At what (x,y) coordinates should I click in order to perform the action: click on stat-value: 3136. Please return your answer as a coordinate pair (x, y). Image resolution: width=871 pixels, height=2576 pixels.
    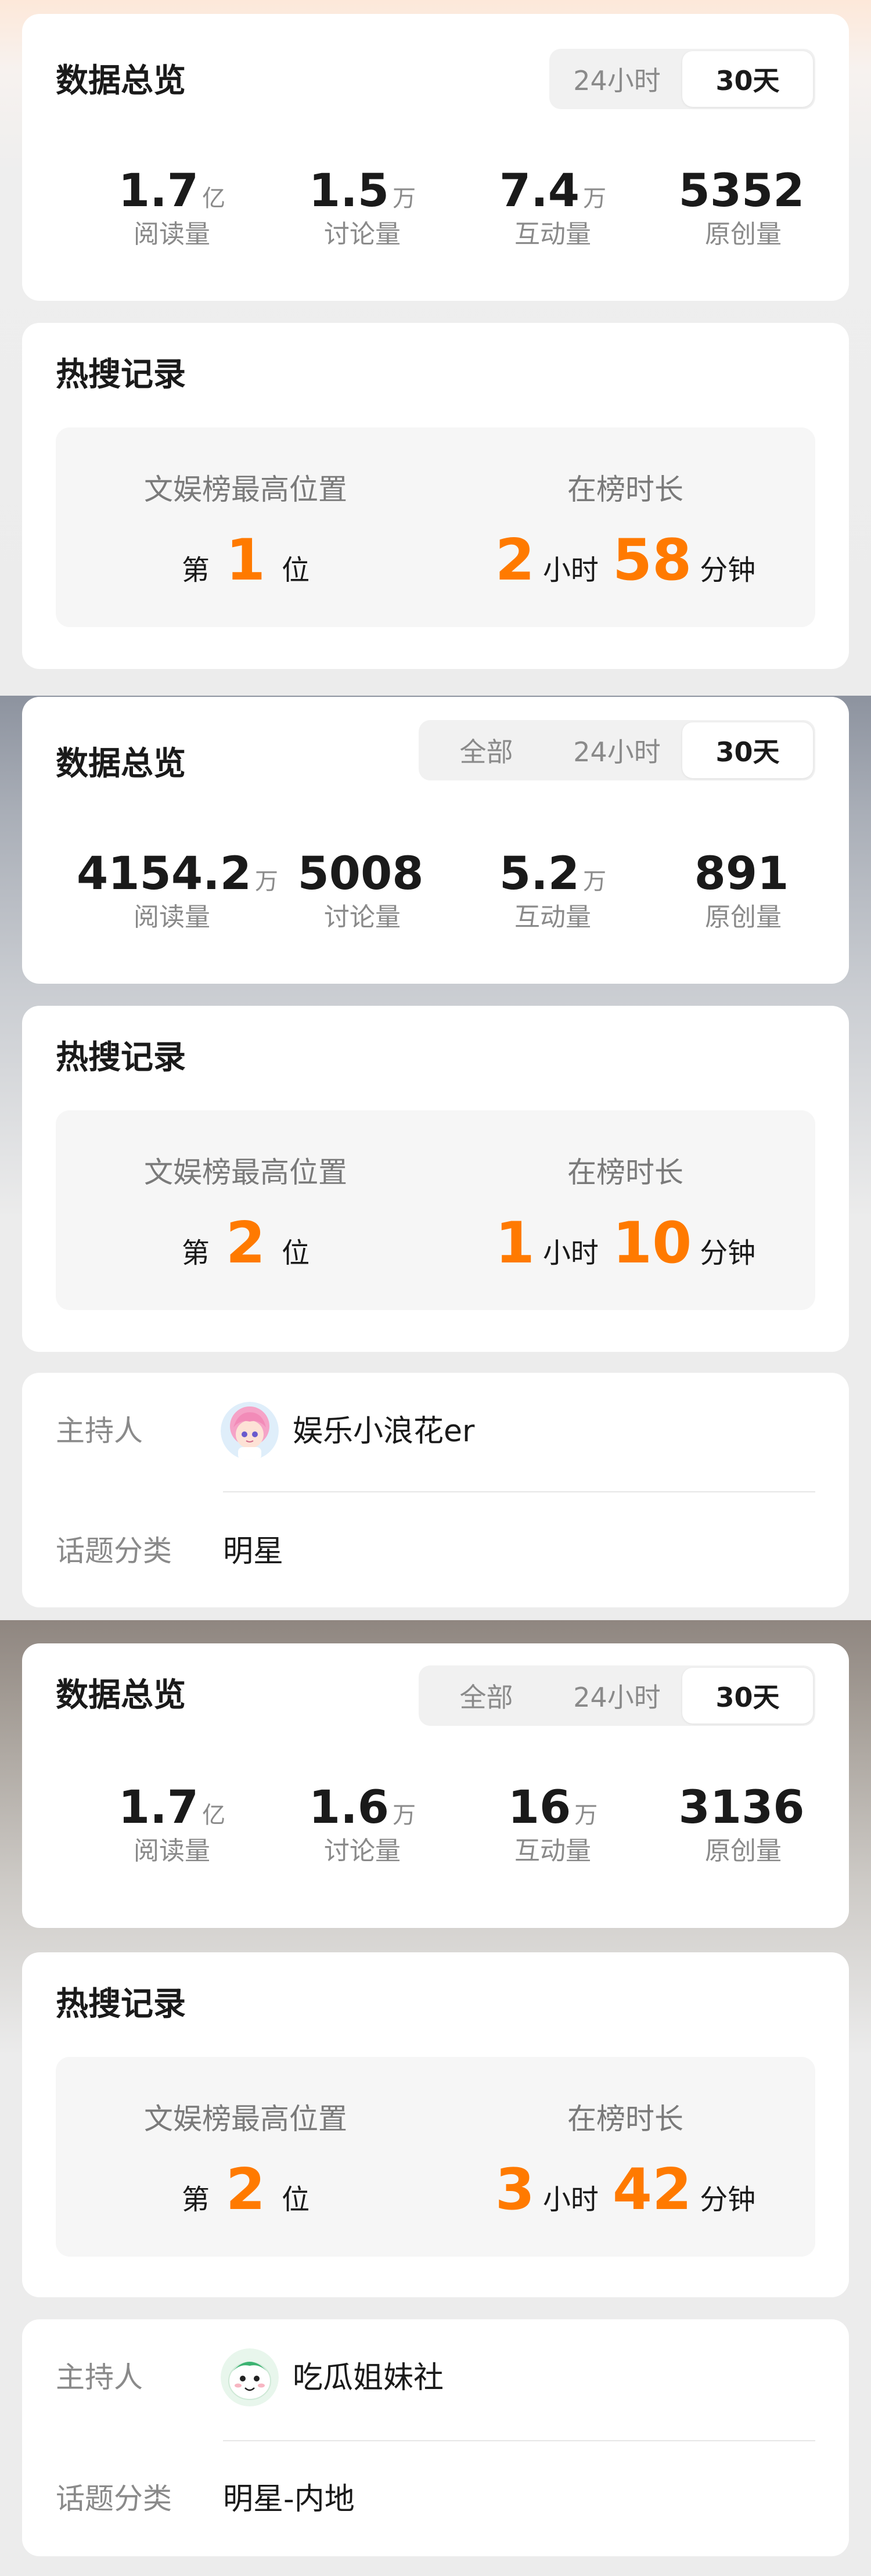
    Looking at the image, I should click on (742, 1808).